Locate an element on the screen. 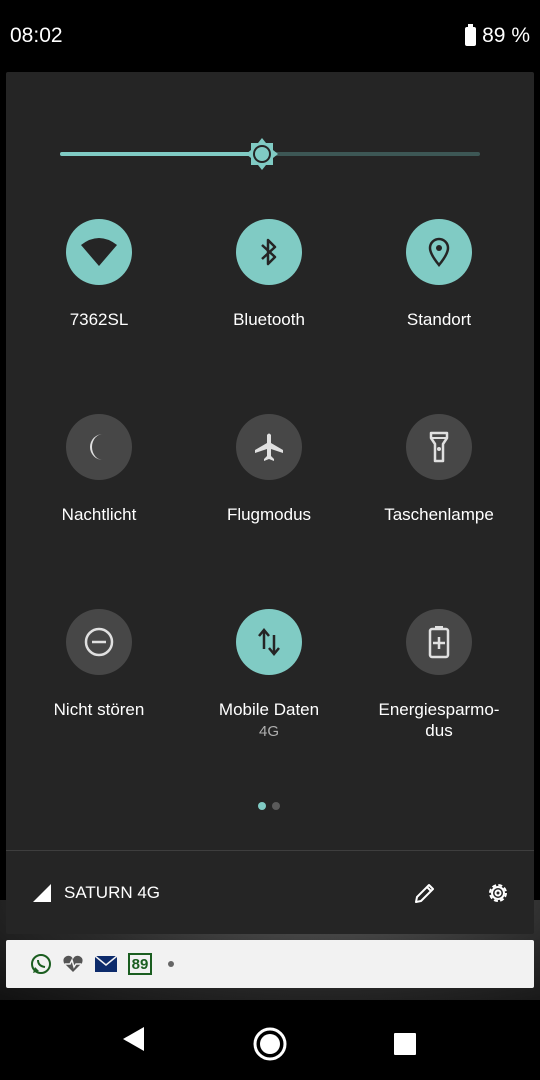 The height and width of the screenshot is (1080, 540). tile-bluetooth: Bluetooth is located at coordinates (269, 274).